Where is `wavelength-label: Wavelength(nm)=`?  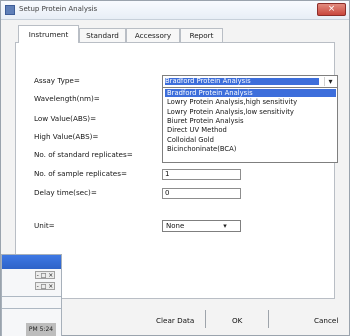
wavelength-label: Wavelength(nm)= is located at coordinates (67, 98).